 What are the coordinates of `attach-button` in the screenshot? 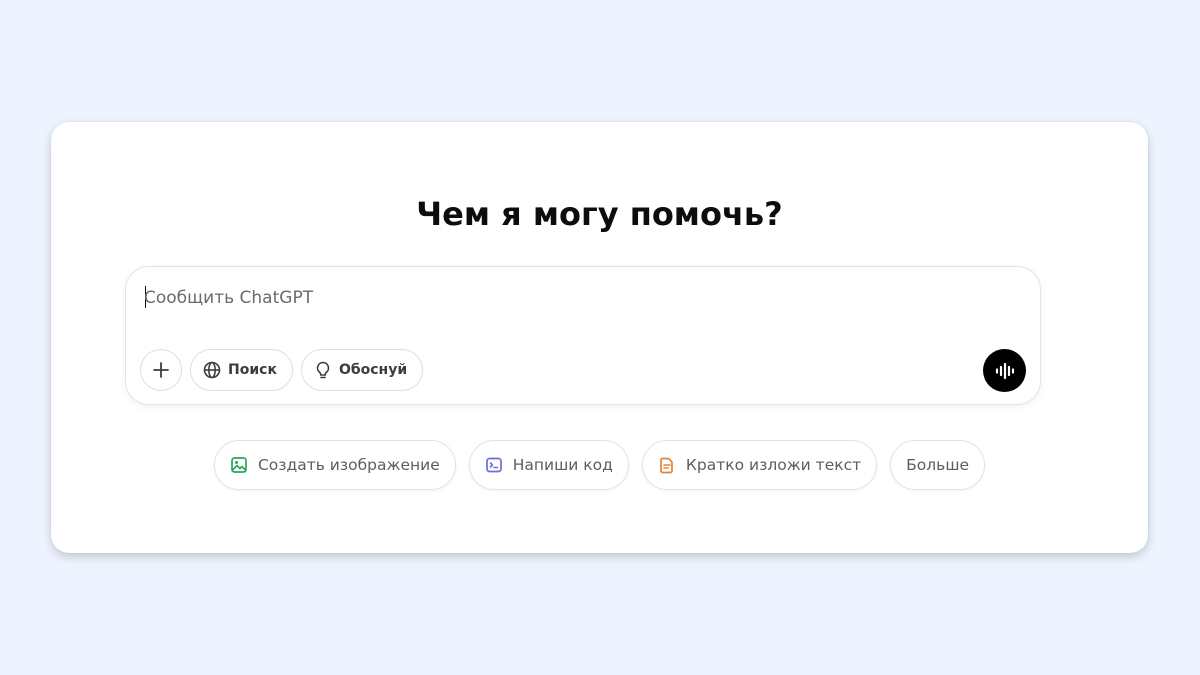 It's located at (161, 370).